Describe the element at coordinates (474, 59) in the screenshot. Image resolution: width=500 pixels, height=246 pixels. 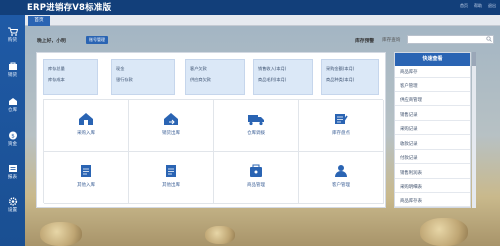
I see `quick-view-scroll-thumb` at that location.